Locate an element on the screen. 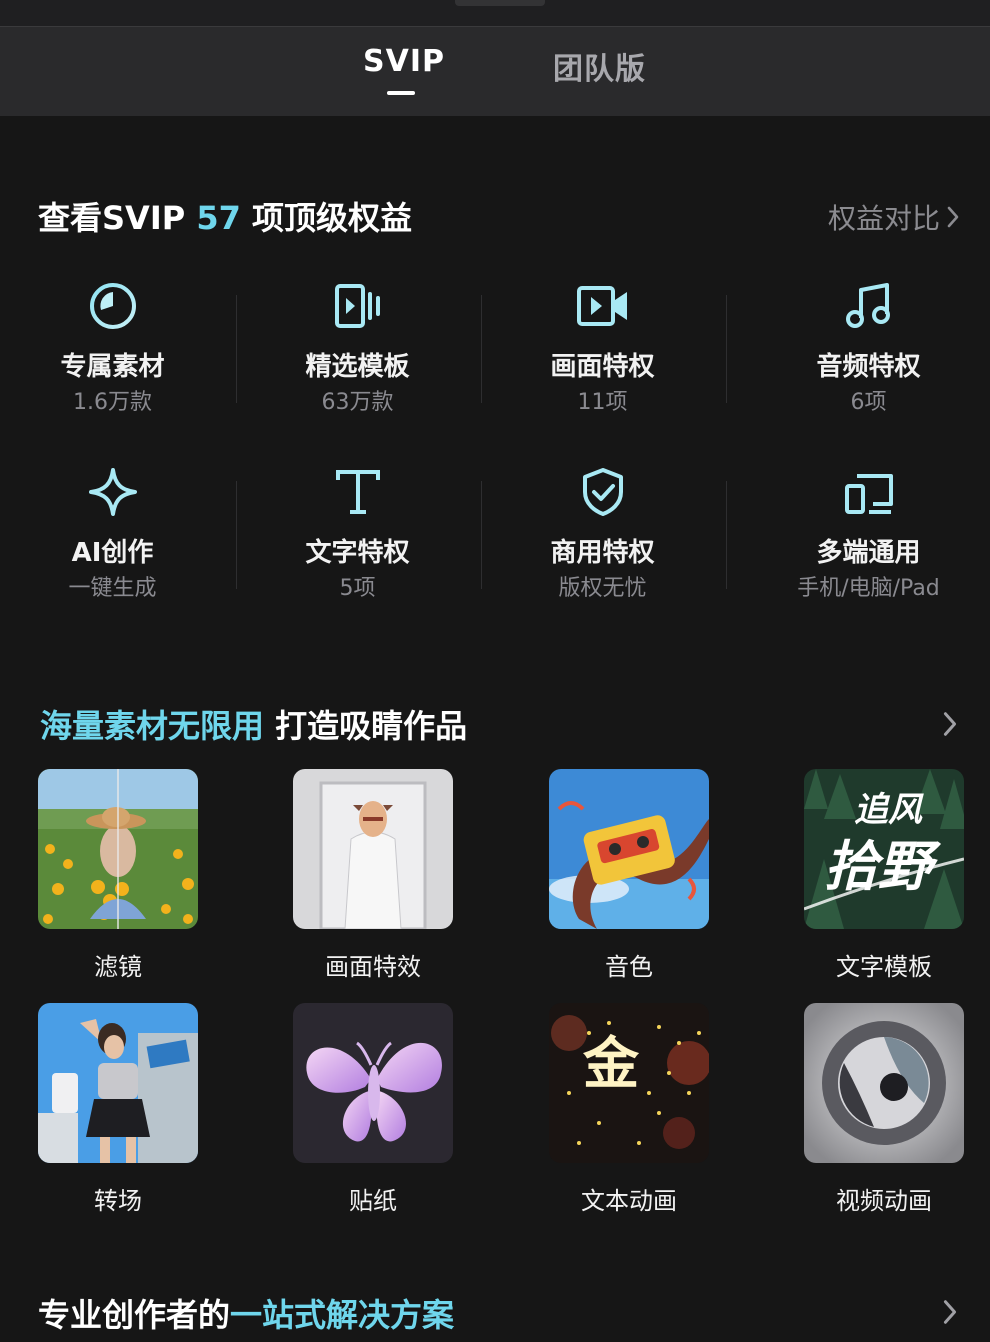  benefit-title: 多端通用 is located at coordinates (868, 553).